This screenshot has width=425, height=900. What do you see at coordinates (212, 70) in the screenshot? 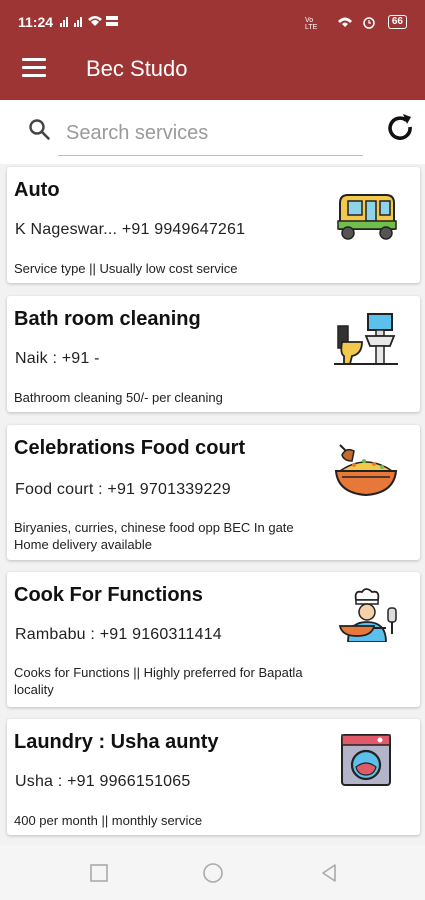
I see `app-bar: Bec Studo` at bounding box center [212, 70].